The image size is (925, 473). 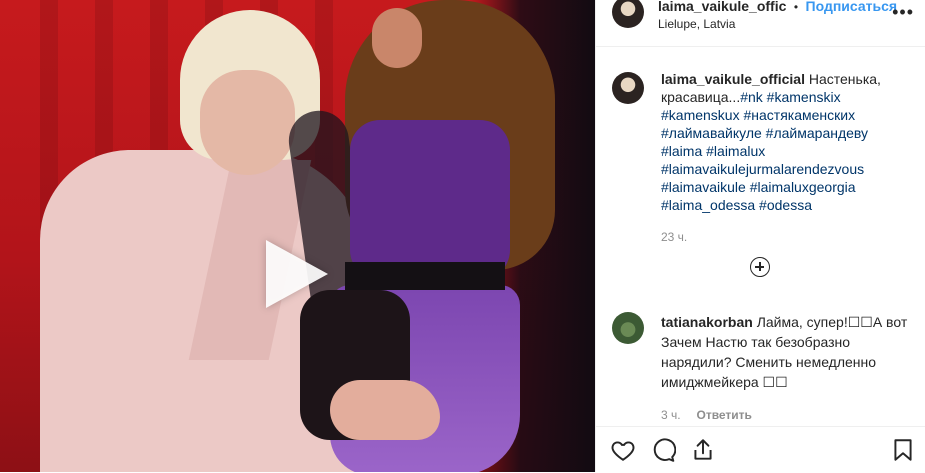 I want to click on comment-timestamp: 3 ч., so click(x=671, y=415).